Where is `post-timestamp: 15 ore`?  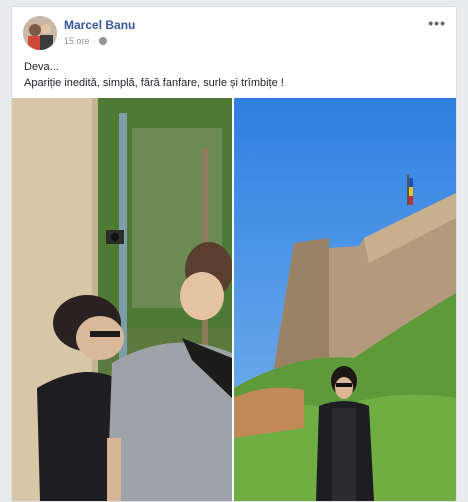 post-timestamp: 15 ore is located at coordinates (77, 41).